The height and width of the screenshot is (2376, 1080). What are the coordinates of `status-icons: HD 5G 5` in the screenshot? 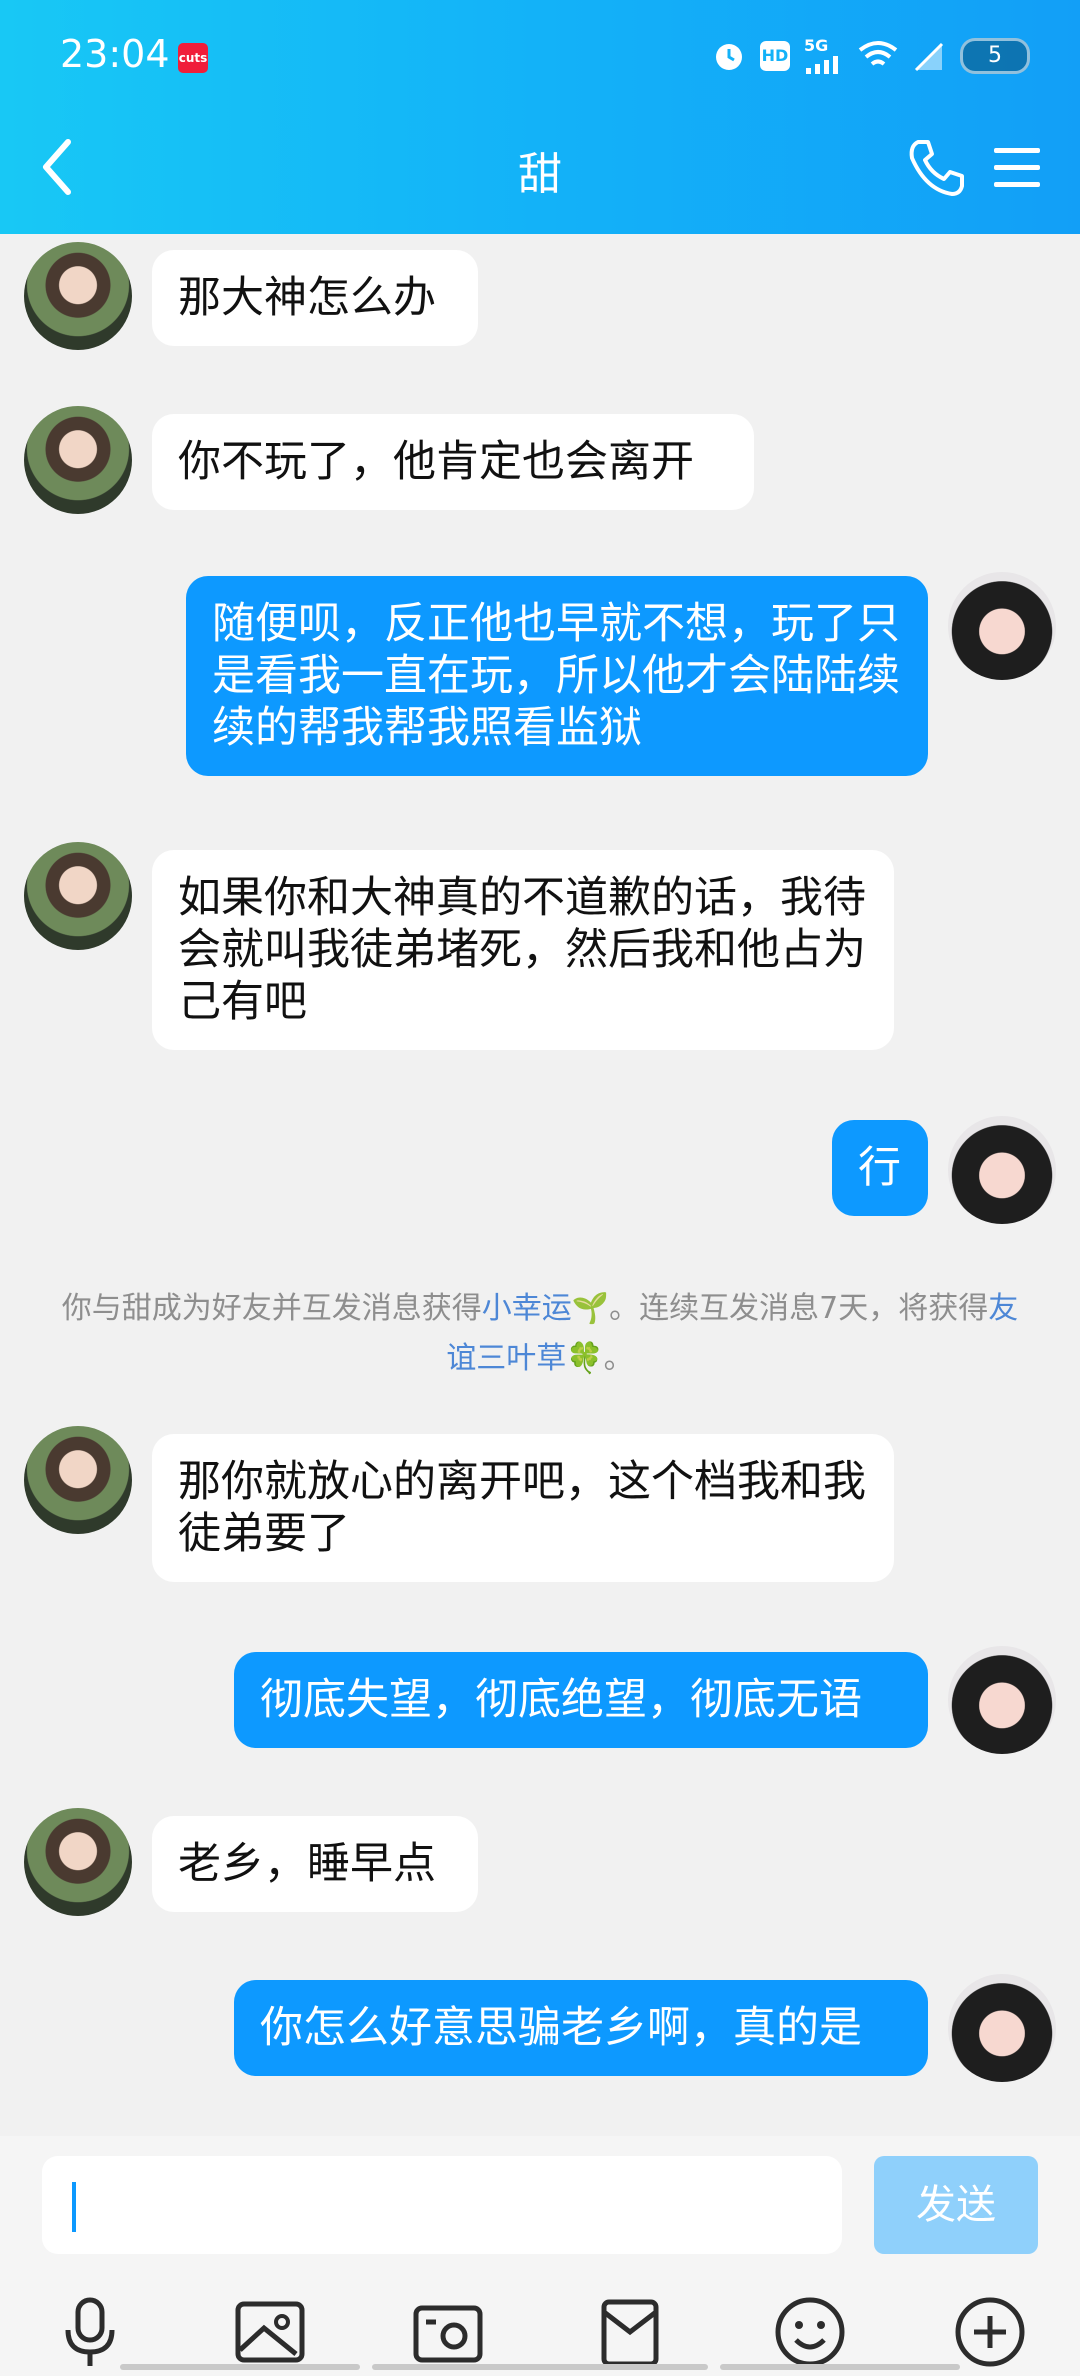 It's located at (871, 56).